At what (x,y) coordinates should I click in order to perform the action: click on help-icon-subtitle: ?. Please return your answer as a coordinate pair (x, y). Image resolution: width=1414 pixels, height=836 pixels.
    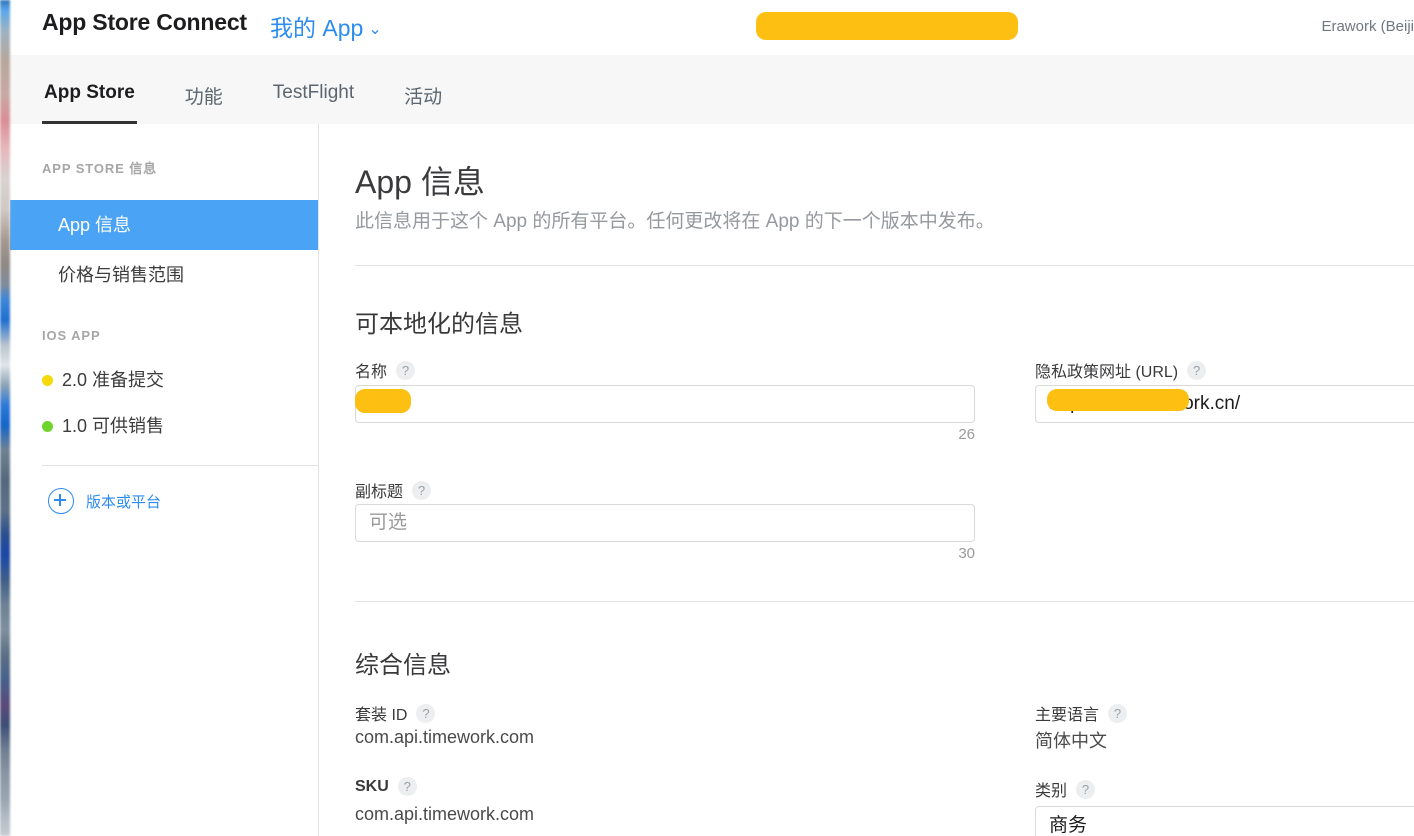
    Looking at the image, I should click on (422, 490).